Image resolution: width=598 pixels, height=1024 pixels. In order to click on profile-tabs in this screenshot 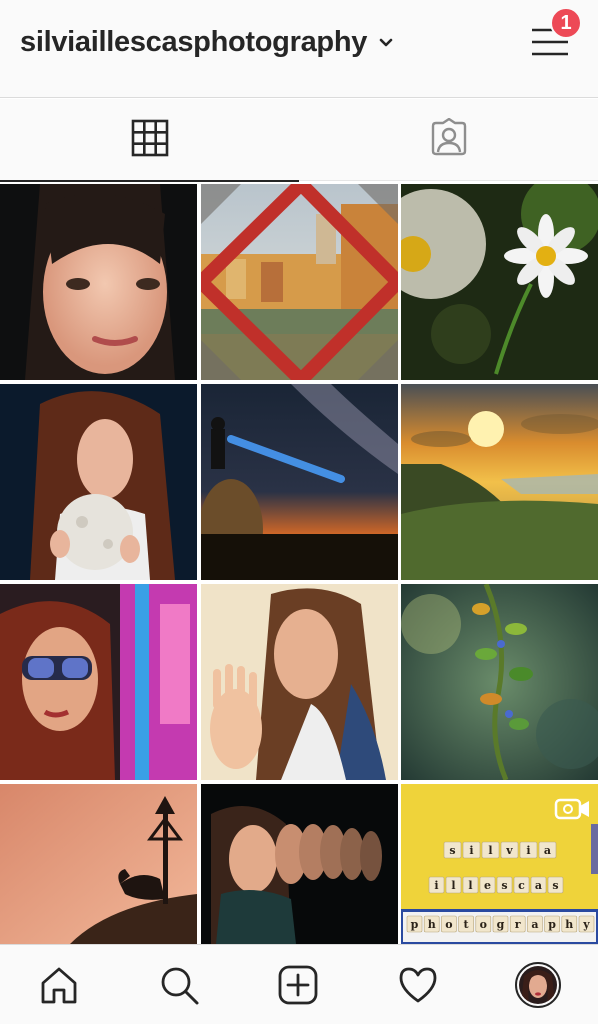, I will do `click(299, 140)`.